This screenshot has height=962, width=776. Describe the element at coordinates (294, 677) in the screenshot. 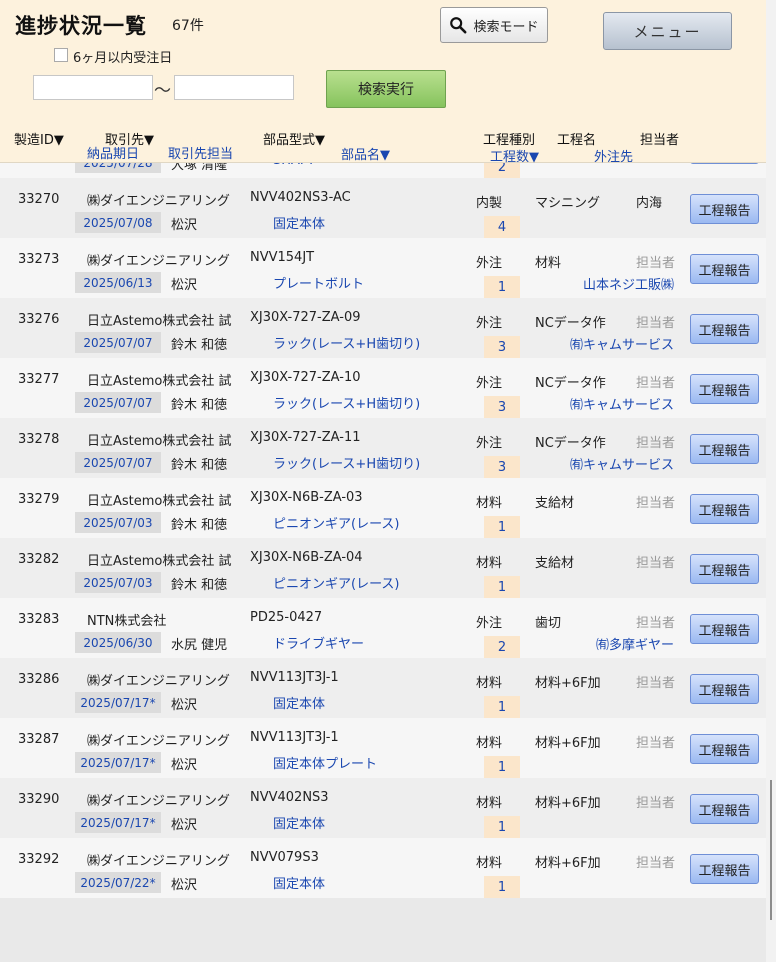

I see `part-model: NVV113JT3J-1` at that location.